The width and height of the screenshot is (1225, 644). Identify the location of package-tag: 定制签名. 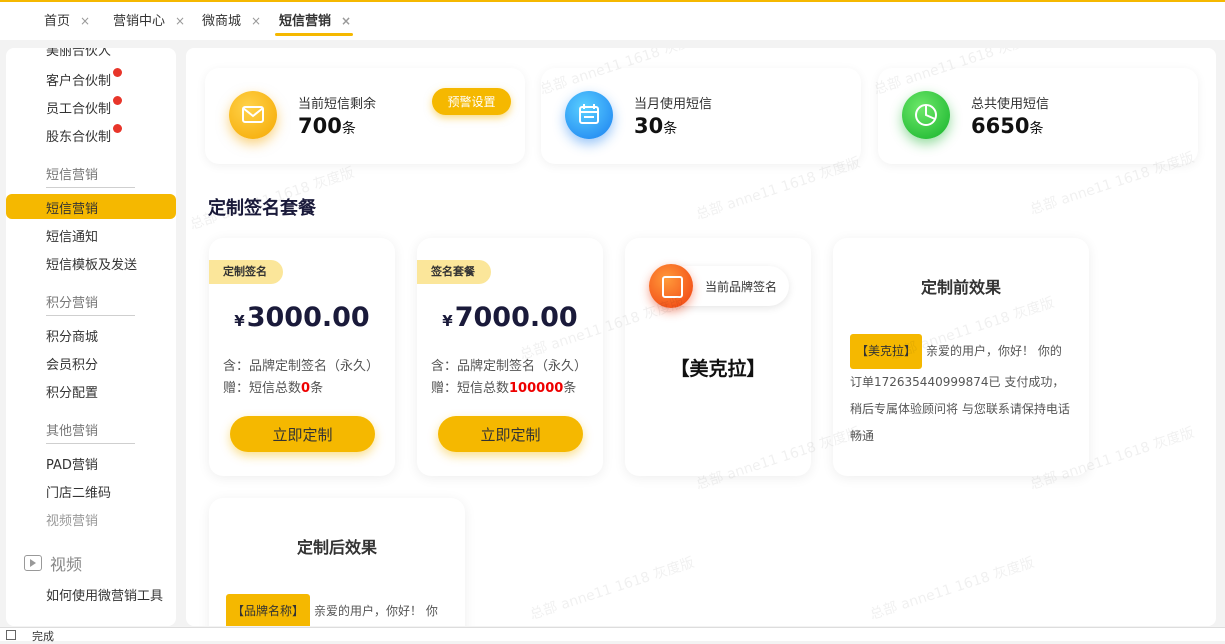
(246, 272).